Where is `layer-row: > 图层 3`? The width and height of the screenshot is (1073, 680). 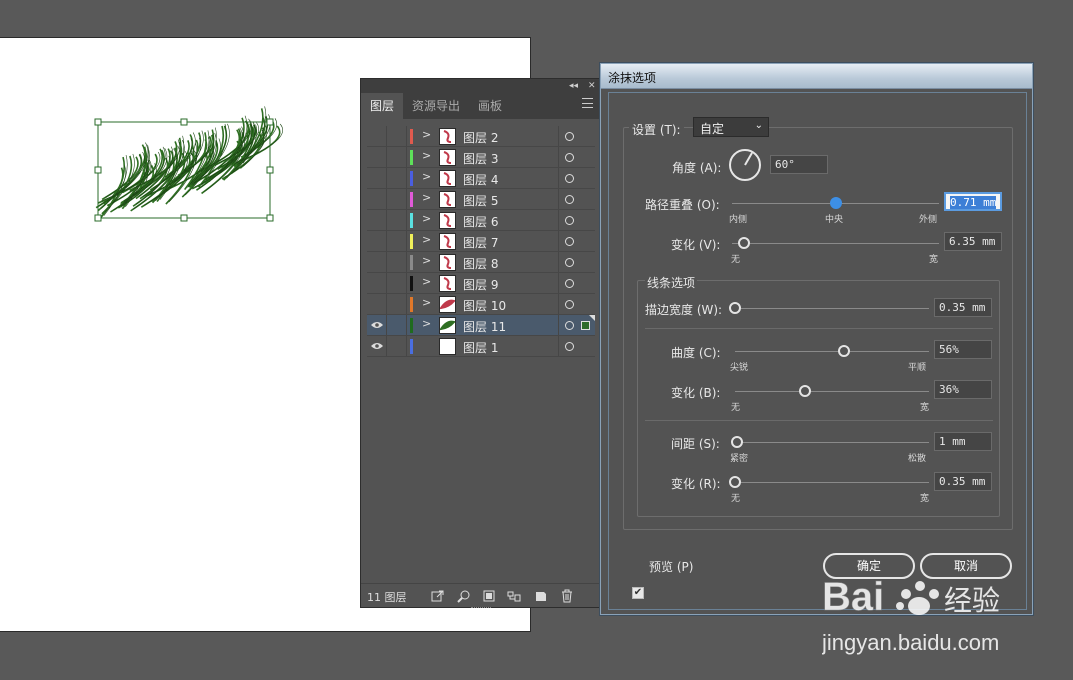
layer-row: > 图层 3 is located at coordinates (481, 157).